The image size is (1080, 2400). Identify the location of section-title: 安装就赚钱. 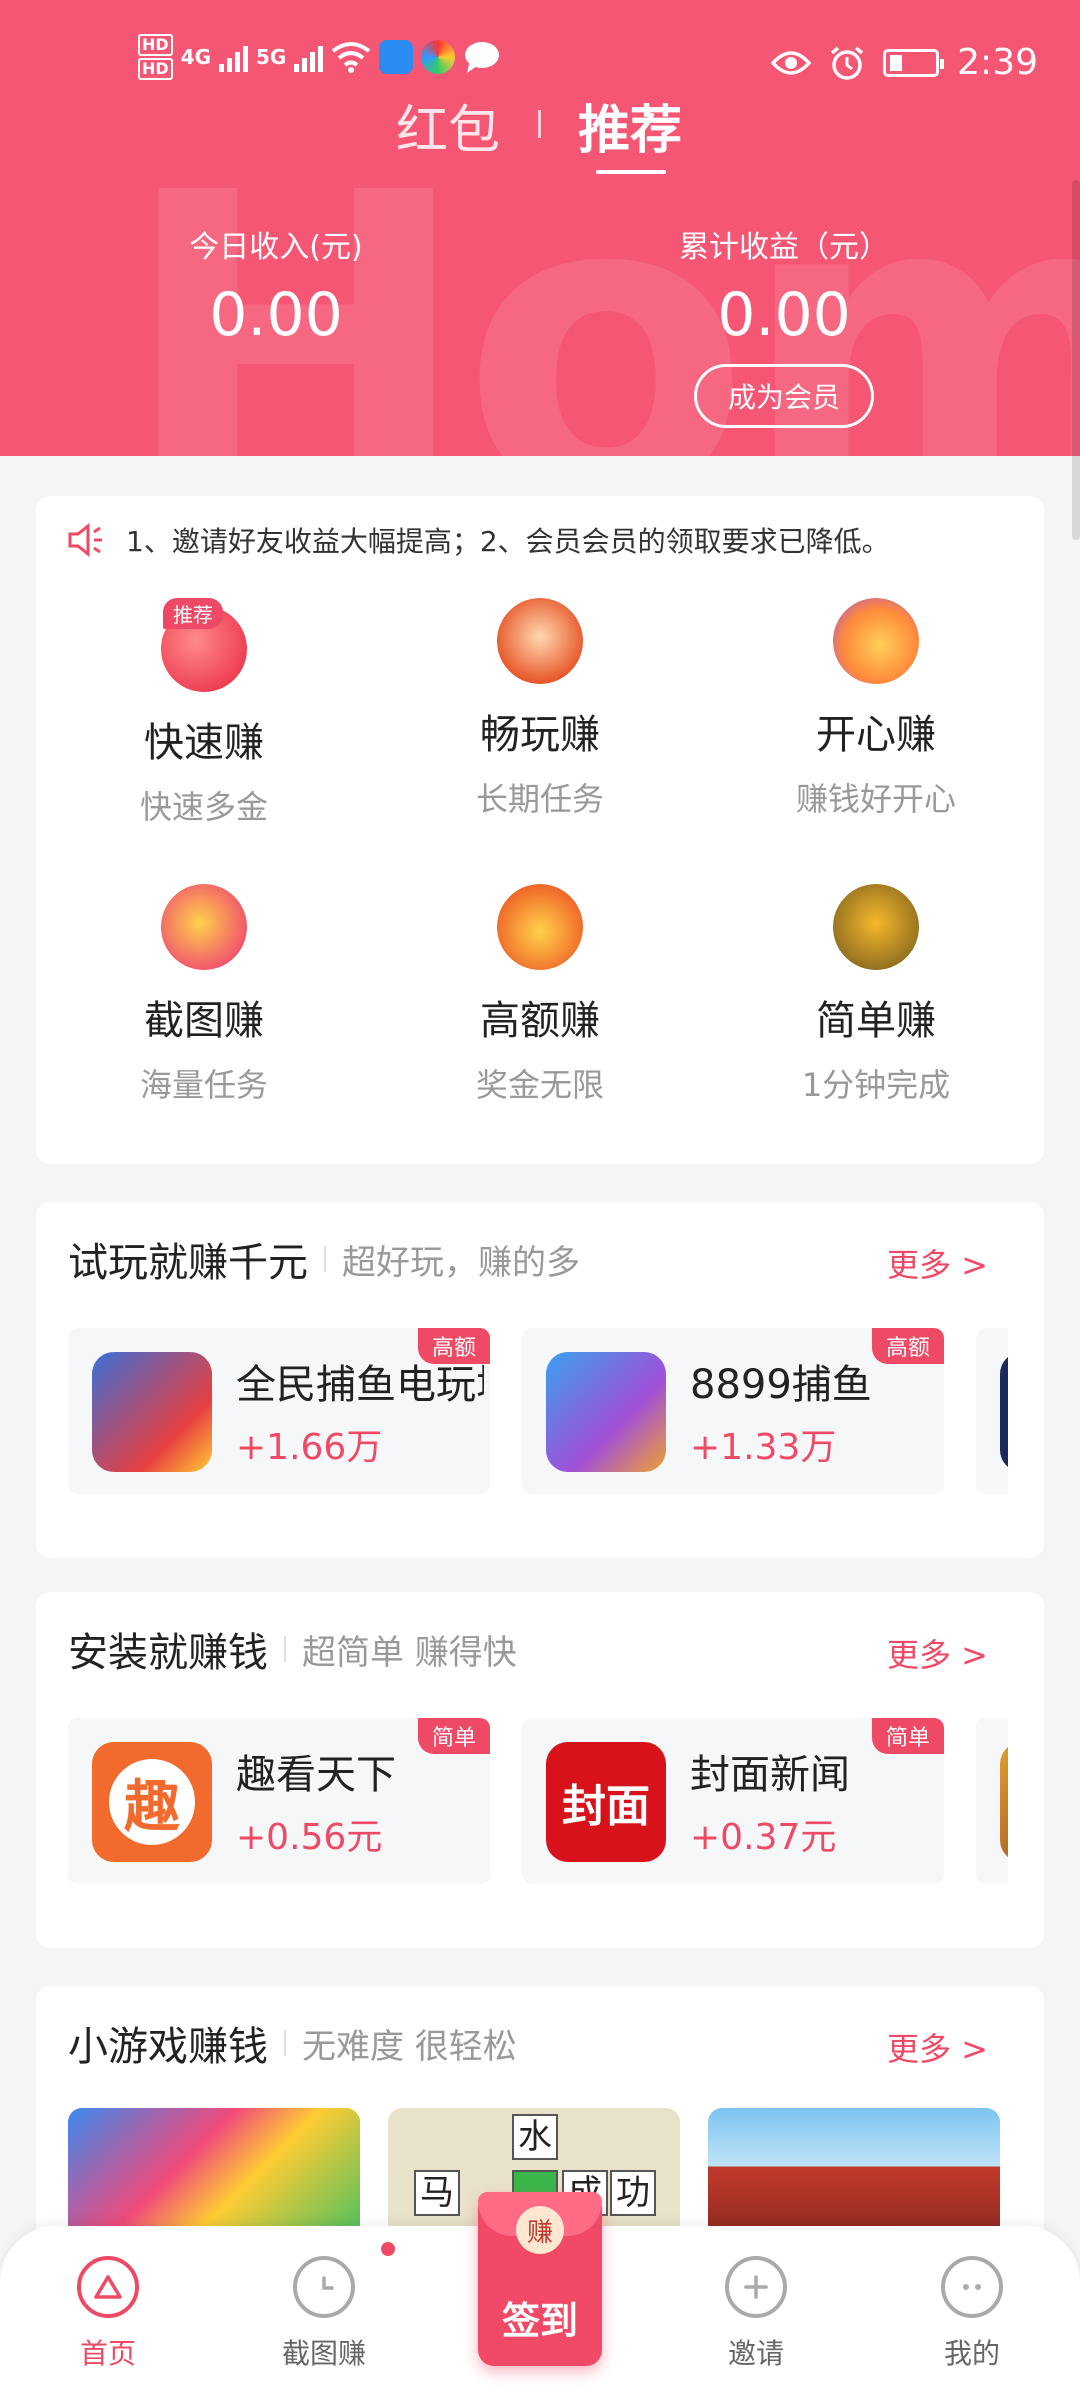
(168, 1653).